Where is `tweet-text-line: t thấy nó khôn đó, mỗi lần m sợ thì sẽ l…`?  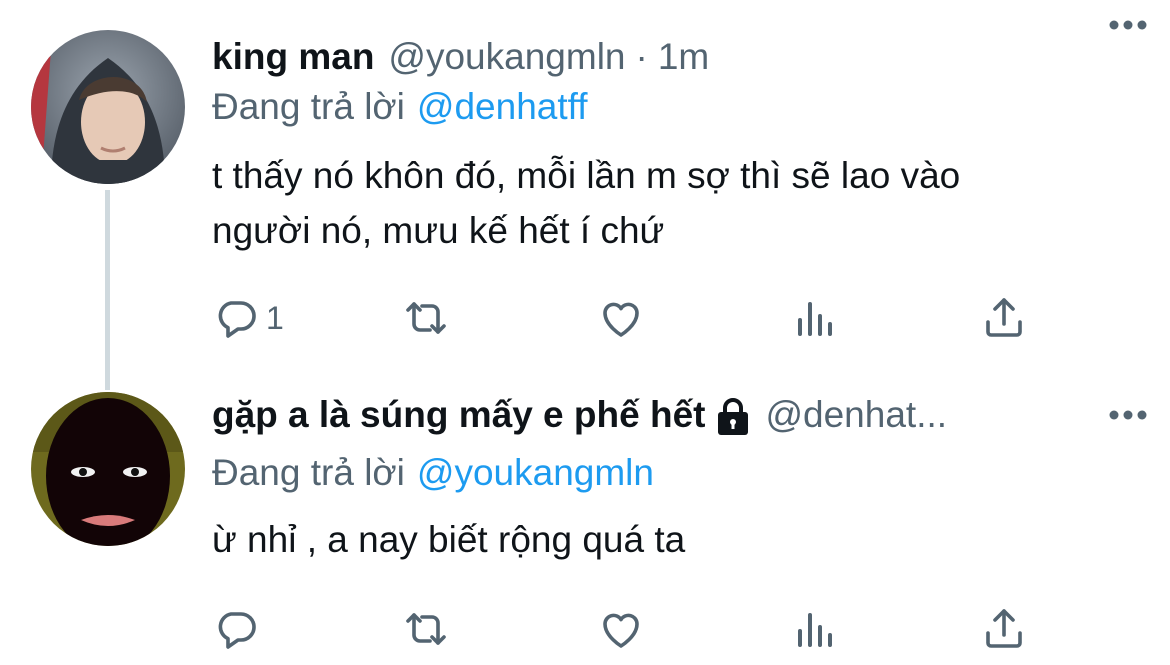
tweet-text-line: t thấy nó khôn đó, mỗi lần m sợ thì sẽ l… is located at coordinates (586, 175).